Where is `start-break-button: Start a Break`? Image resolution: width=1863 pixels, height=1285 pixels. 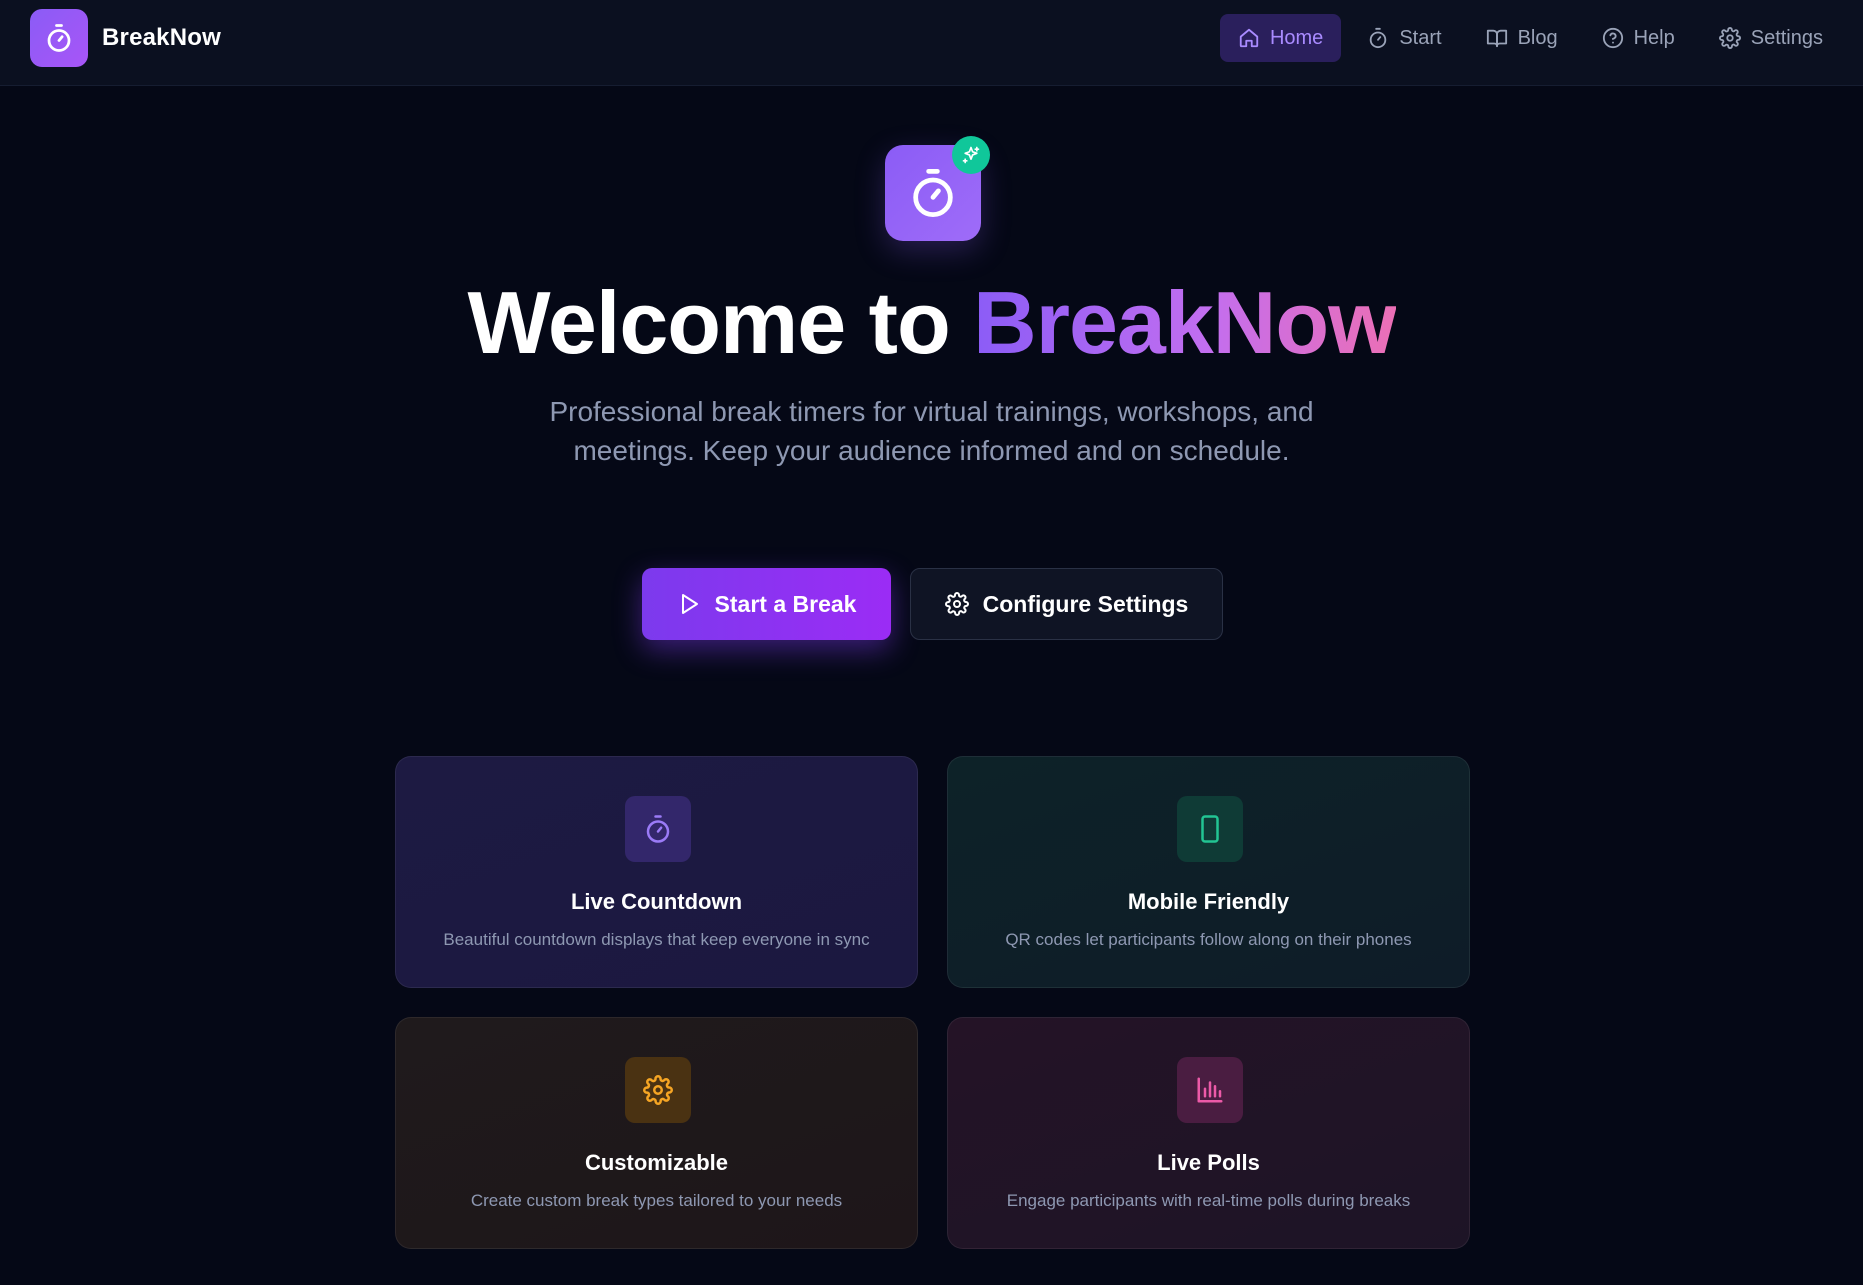 start-break-button: Start a Break is located at coordinates (766, 604).